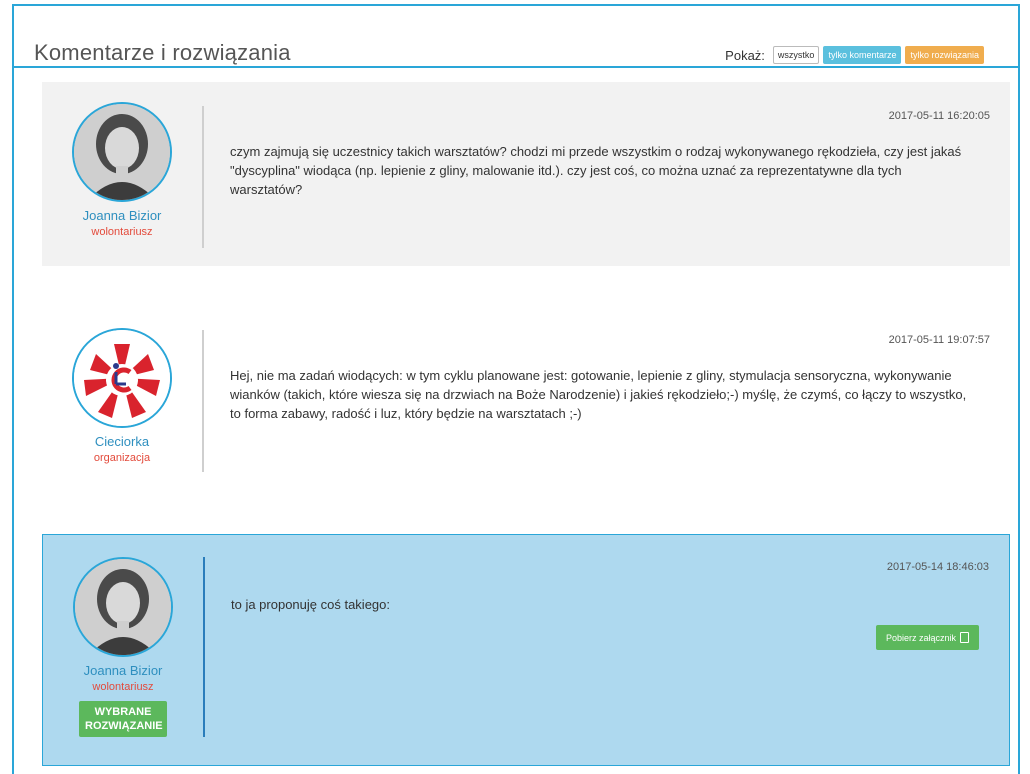 This screenshot has width=1030, height=774. What do you see at coordinates (939, 116) in the screenshot?
I see `comment-timestamp: 2017-05-11 16:20:05` at bounding box center [939, 116].